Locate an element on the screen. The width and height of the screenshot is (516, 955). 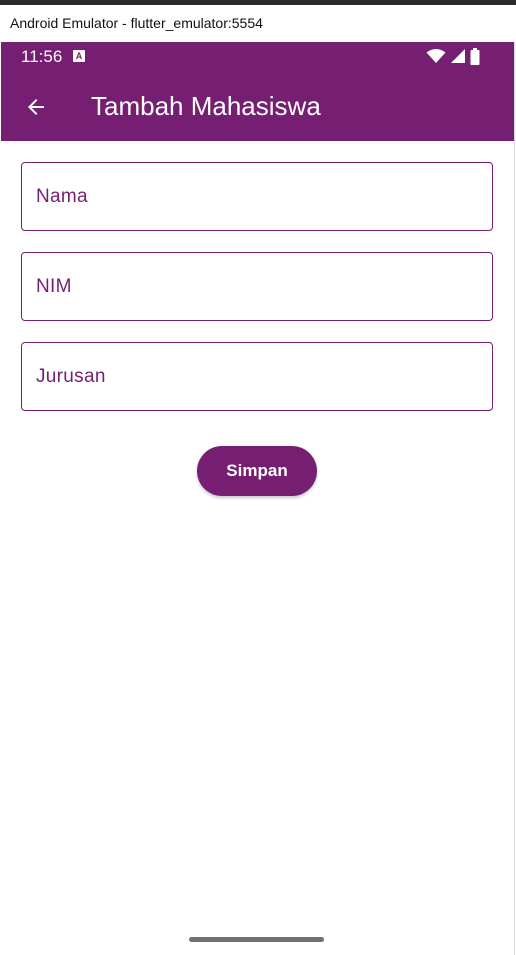
nim-input is located at coordinates (257, 286).